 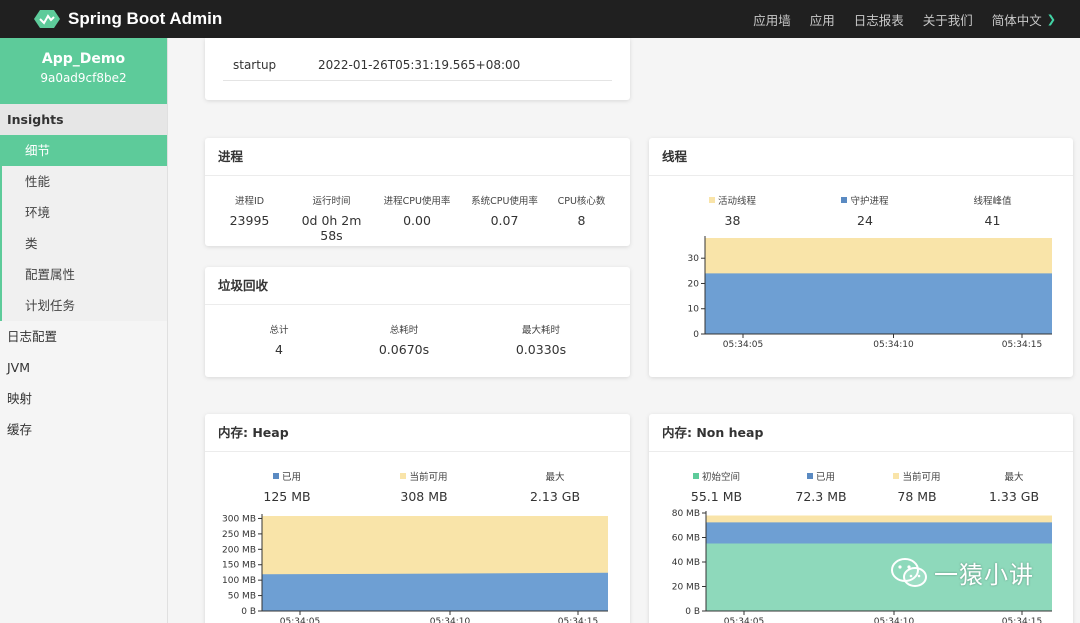 I want to click on brand-title: Spring Boot Admin, so click(x=145, y=18).